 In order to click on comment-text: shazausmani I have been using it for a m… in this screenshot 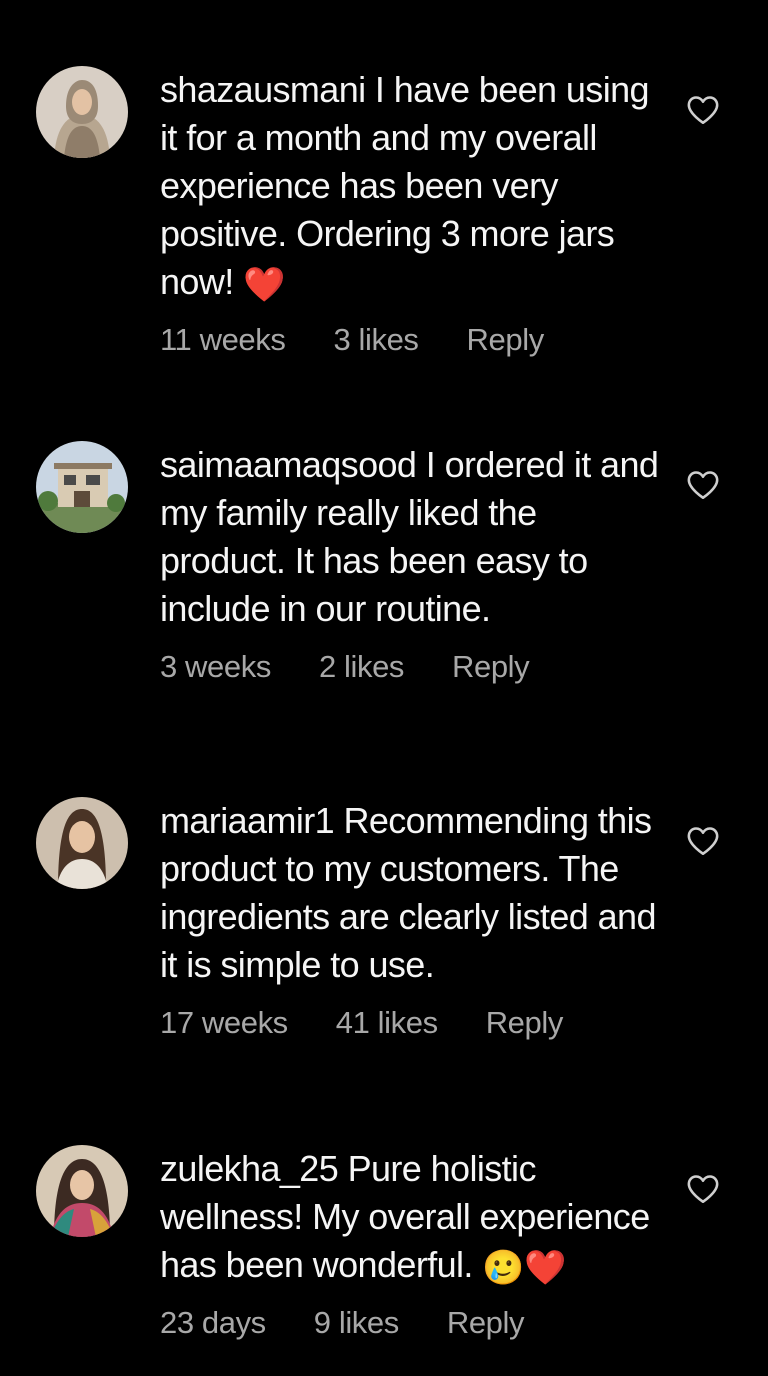, I will do `click(410, 186)`.